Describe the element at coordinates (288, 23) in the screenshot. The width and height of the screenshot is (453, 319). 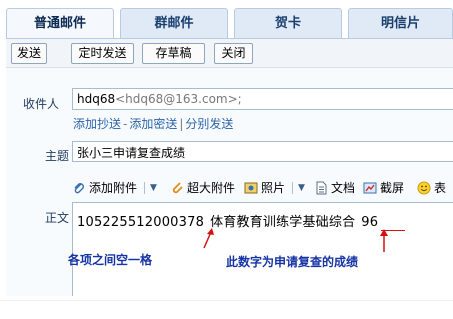
I see `tab-greeting-card: 贺卡` at that location.